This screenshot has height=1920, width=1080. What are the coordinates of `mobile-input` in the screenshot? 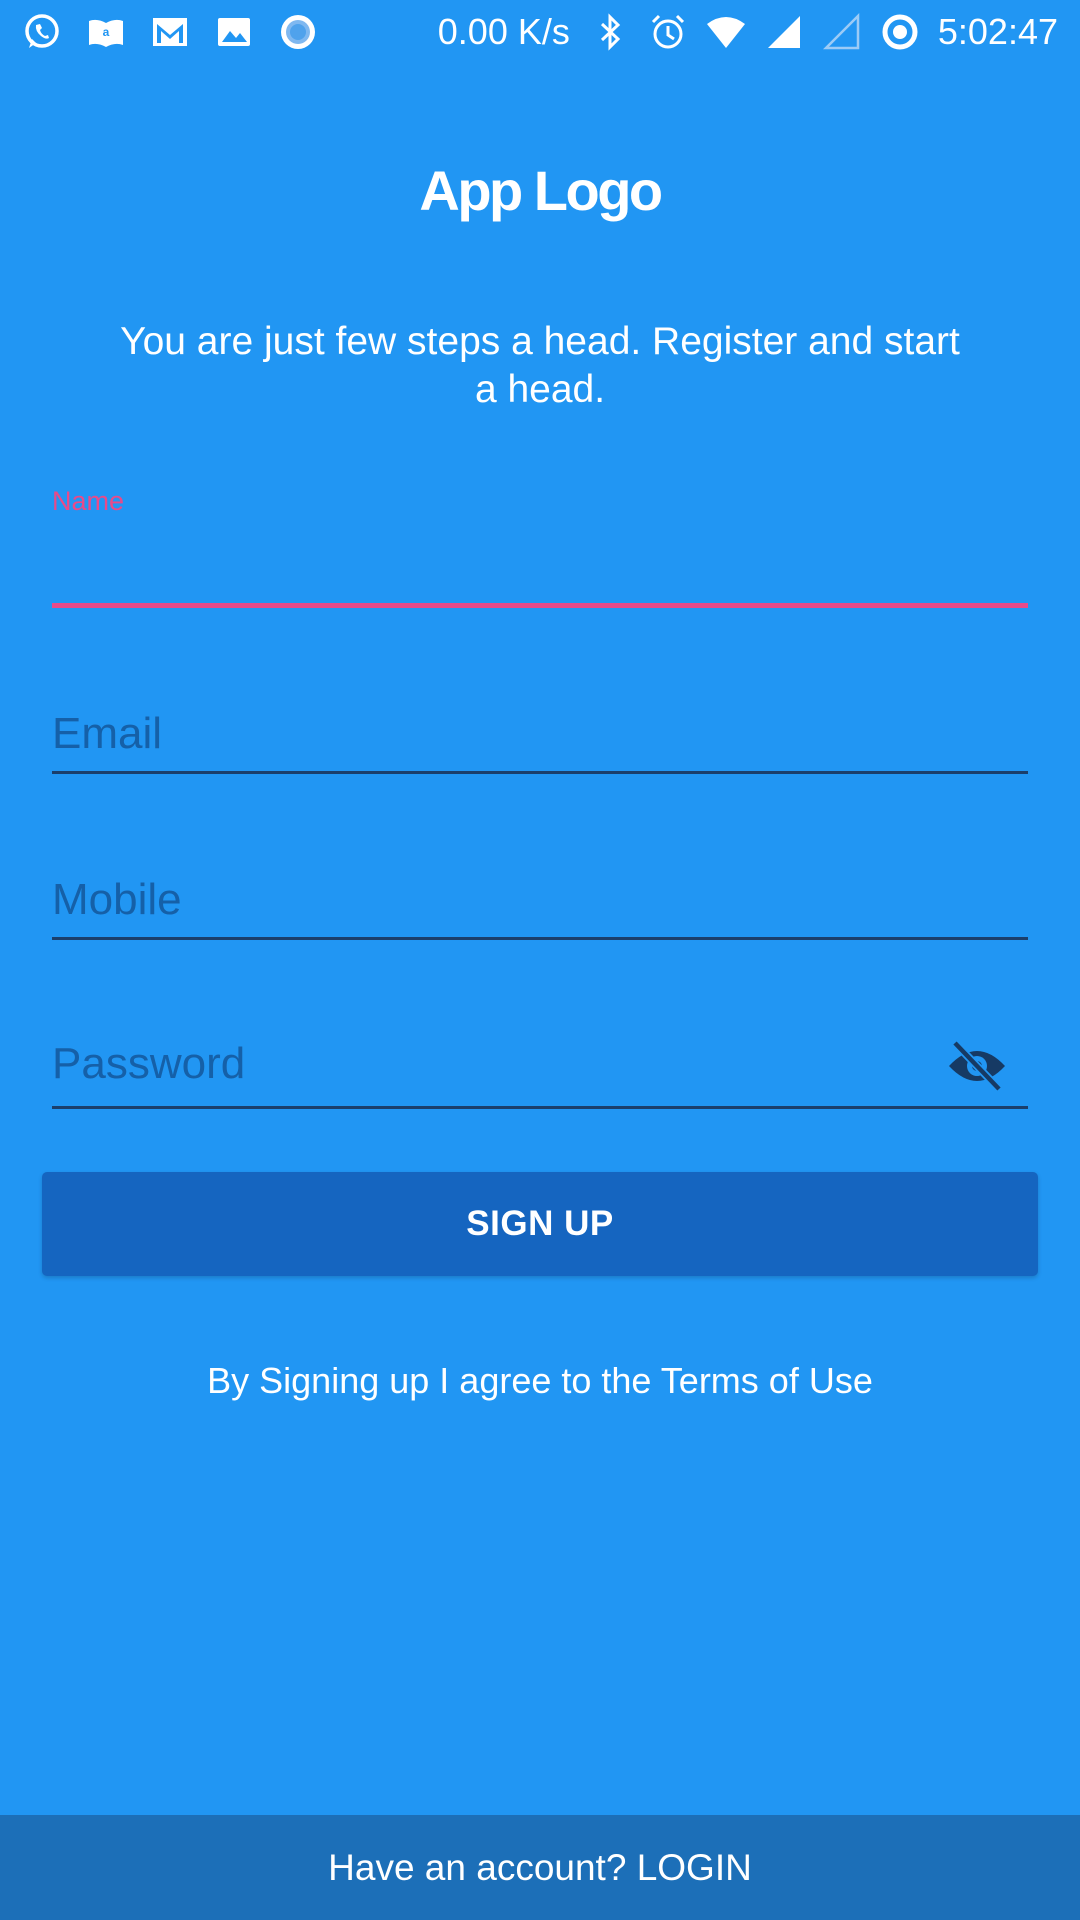 It's located at (540, 900).